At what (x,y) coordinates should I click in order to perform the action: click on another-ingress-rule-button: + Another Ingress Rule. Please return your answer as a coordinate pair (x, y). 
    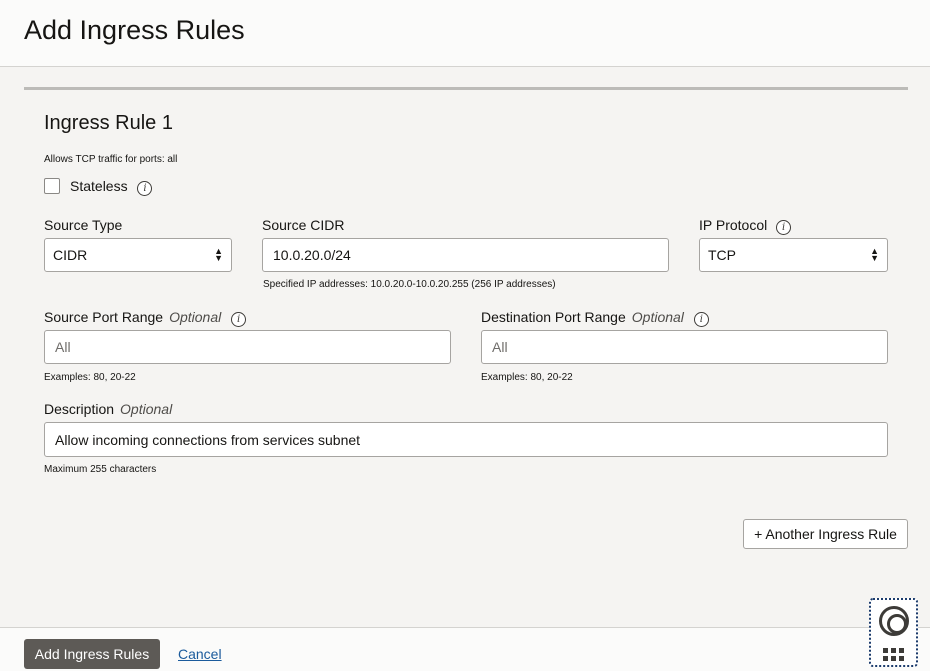
    Looking at the image, I should click on (825, 534).